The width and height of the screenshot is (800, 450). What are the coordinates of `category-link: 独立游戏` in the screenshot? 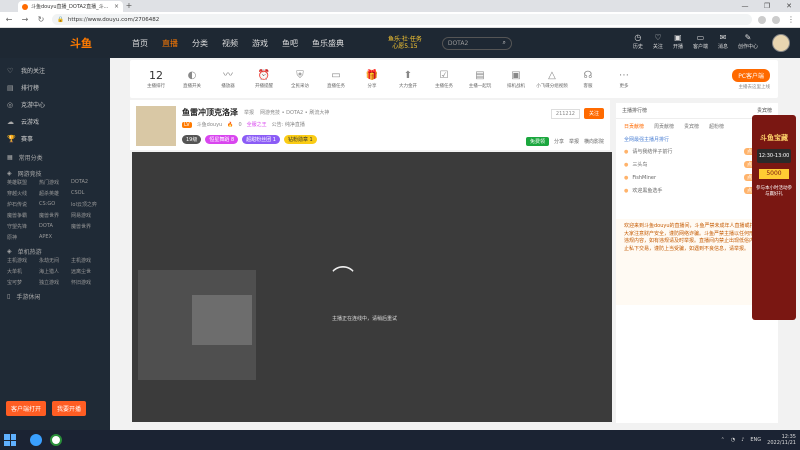 It's located at (55, 282).